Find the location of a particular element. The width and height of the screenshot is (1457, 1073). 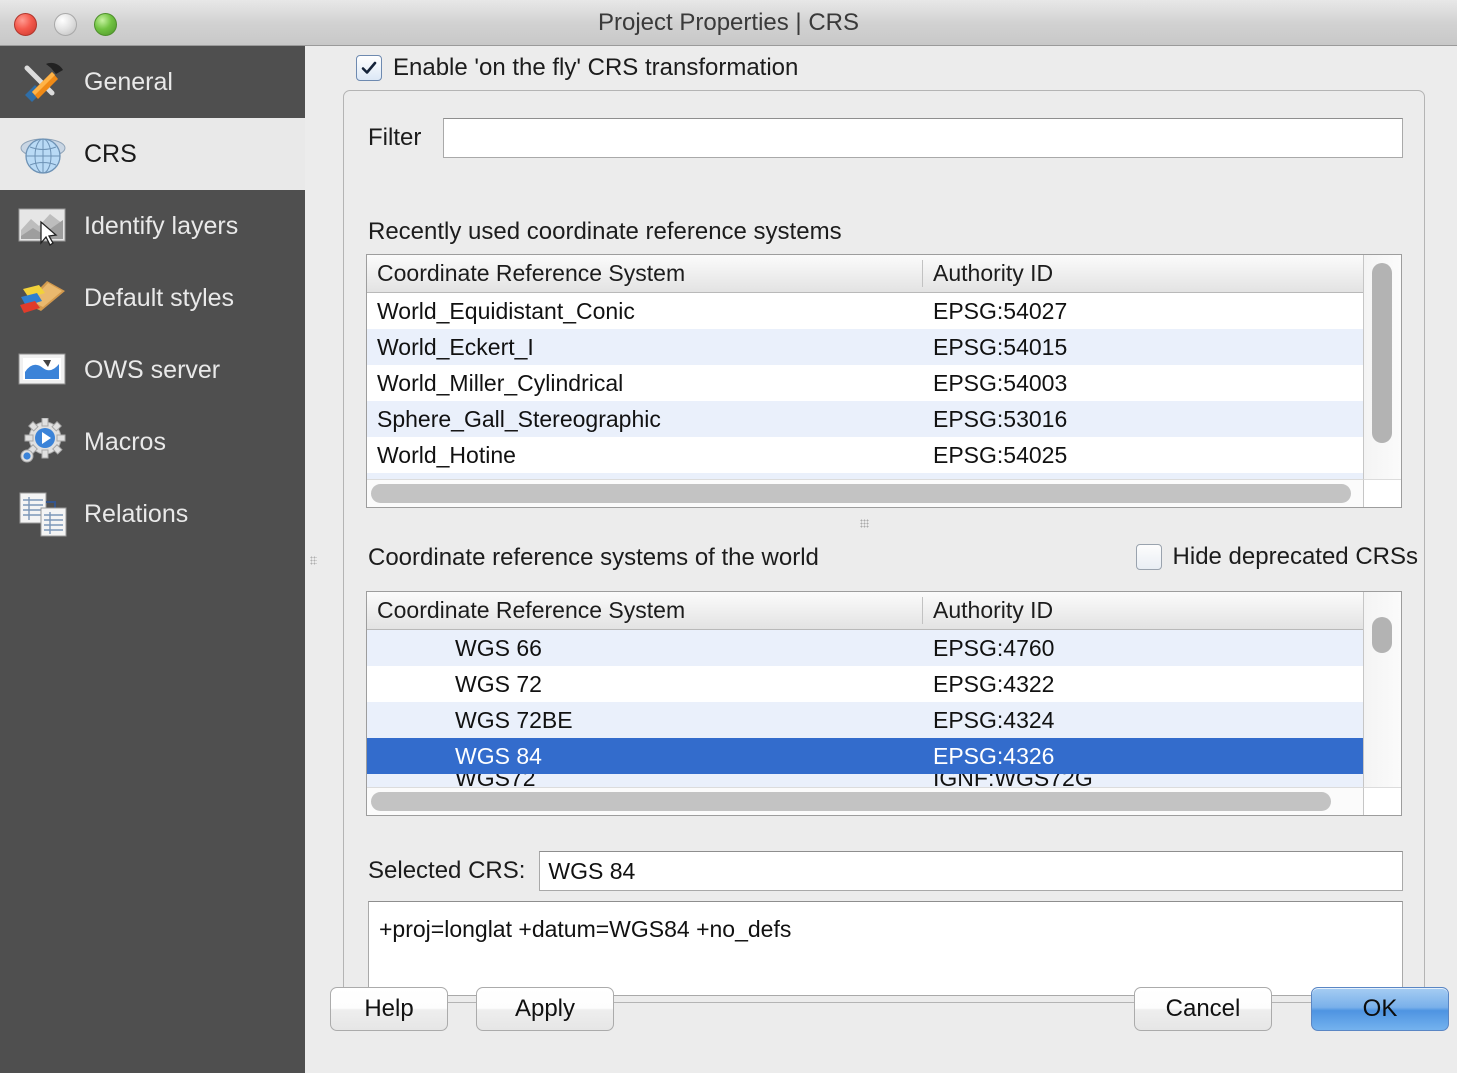

cell-crs: WGS 66 is located at coordinates (498, 647).